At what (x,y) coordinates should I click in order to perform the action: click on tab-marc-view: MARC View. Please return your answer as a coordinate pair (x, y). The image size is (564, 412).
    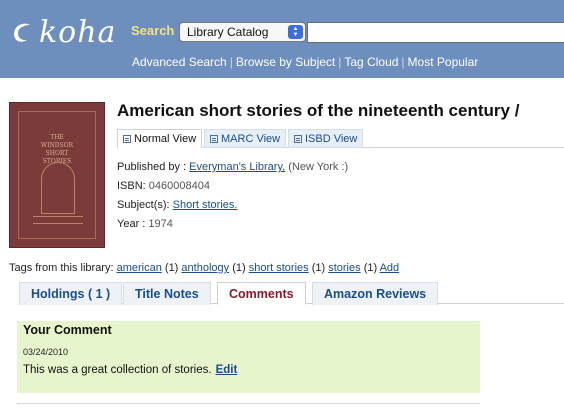
    Looking at the image, I should click on (245, 138).